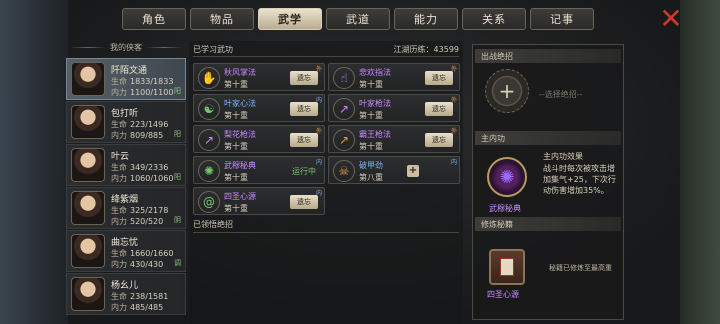 The height and width of the screenshot is (324, 720). I want to click on hero-item: 绛紫烟 生命 325/2178 内力 520/520 阴, so click(126, 208).